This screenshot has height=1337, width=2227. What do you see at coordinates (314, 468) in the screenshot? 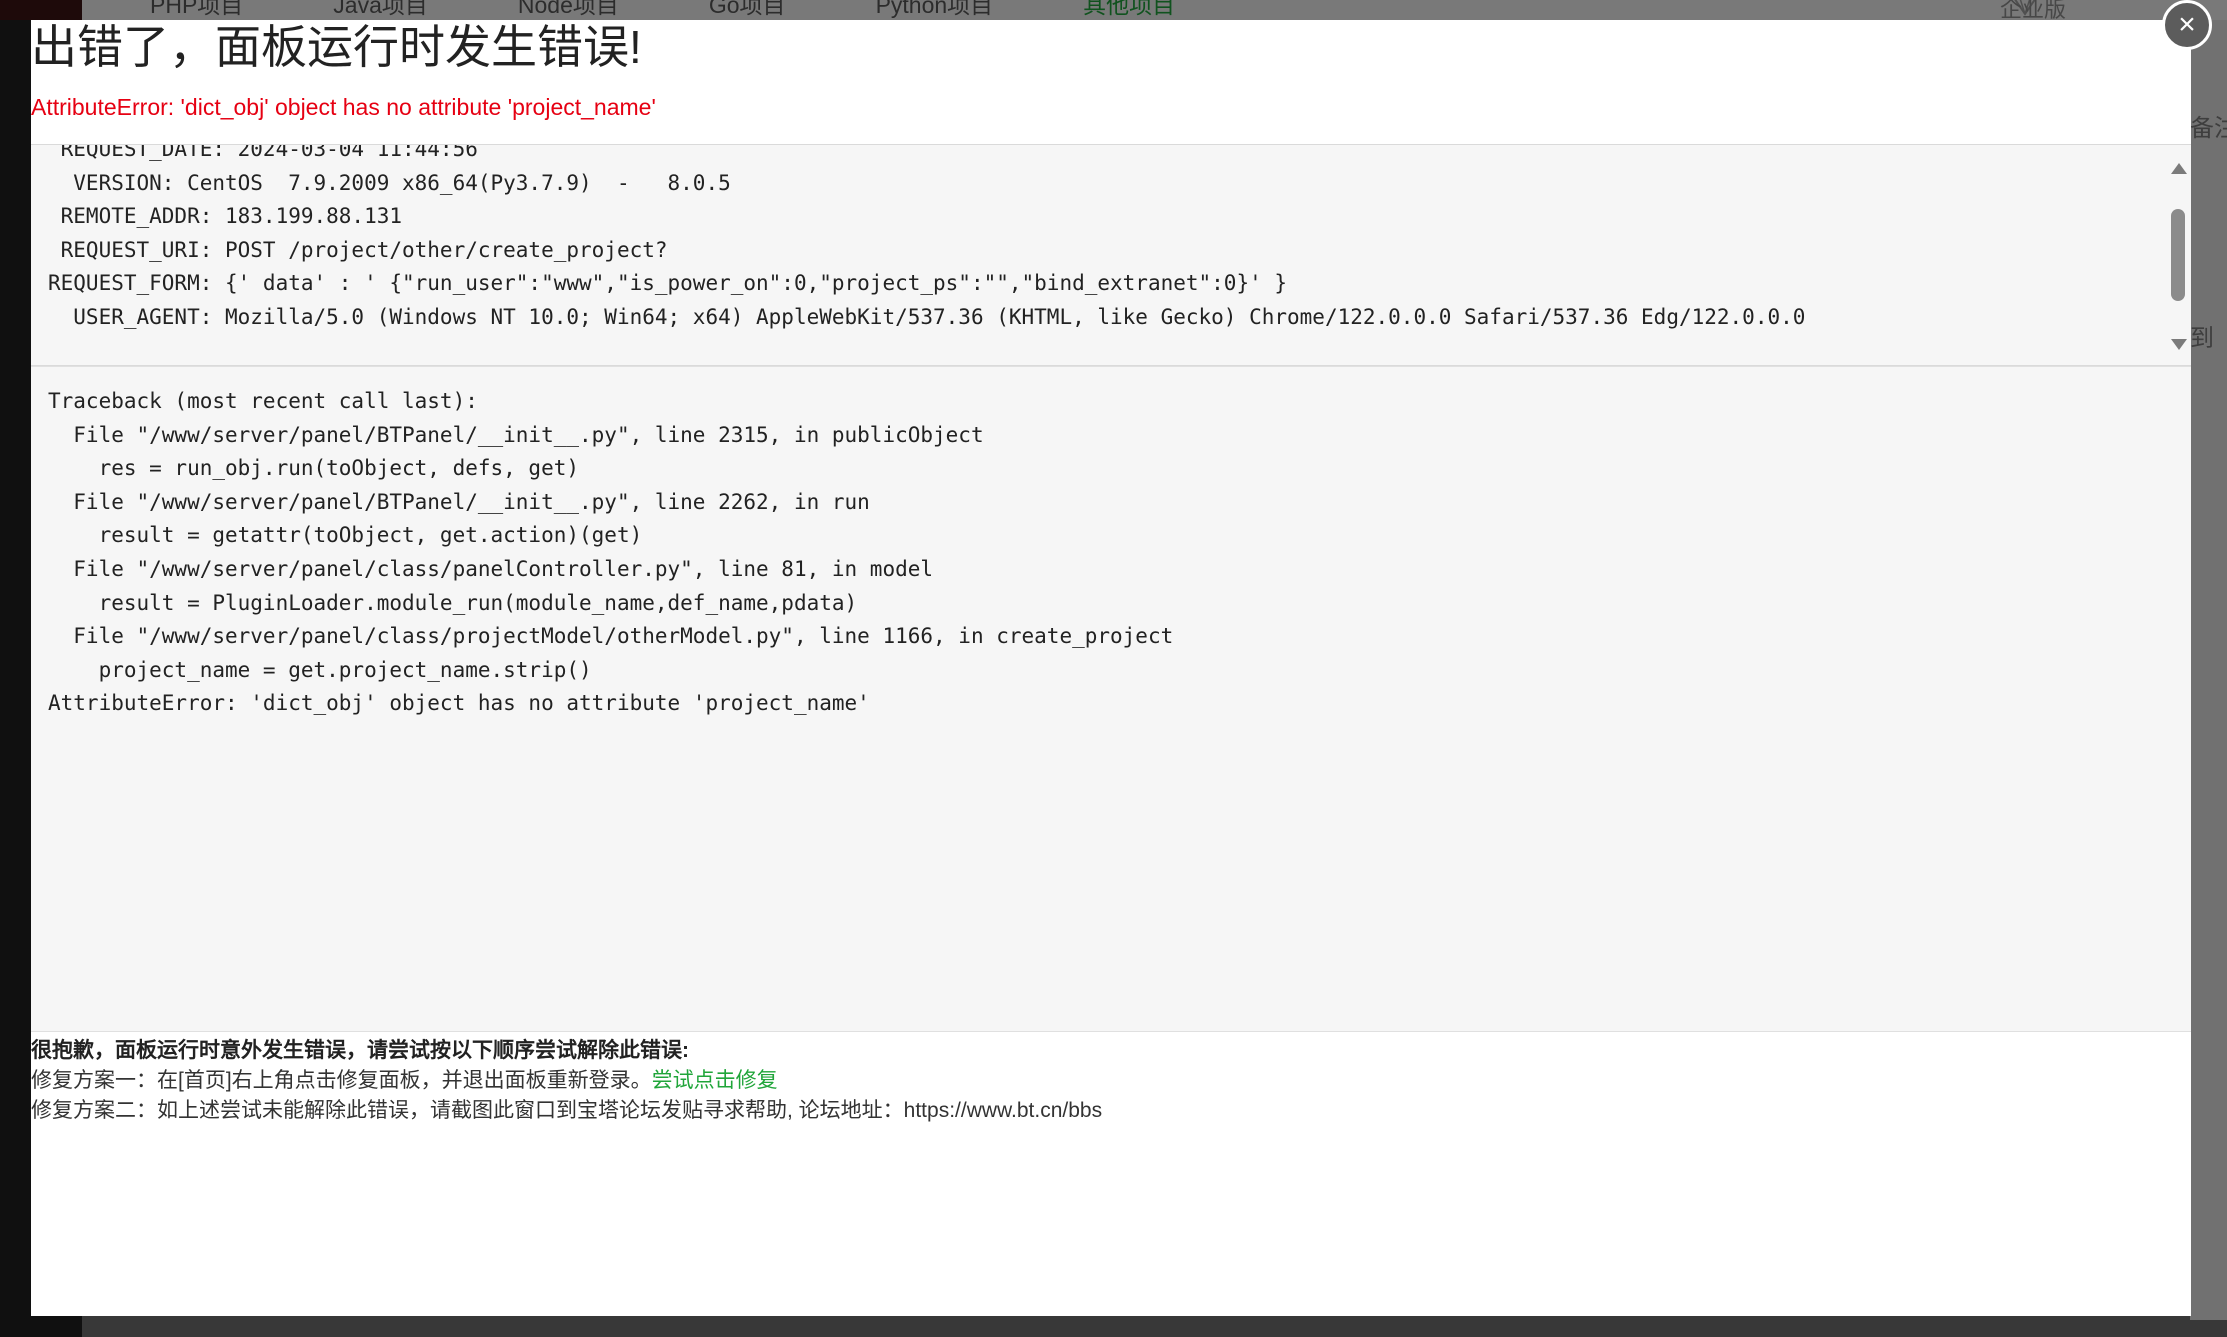
I see `traceback-line: res = run_obj.run(toObject, defs, get)` at bounding box center [314, 468].